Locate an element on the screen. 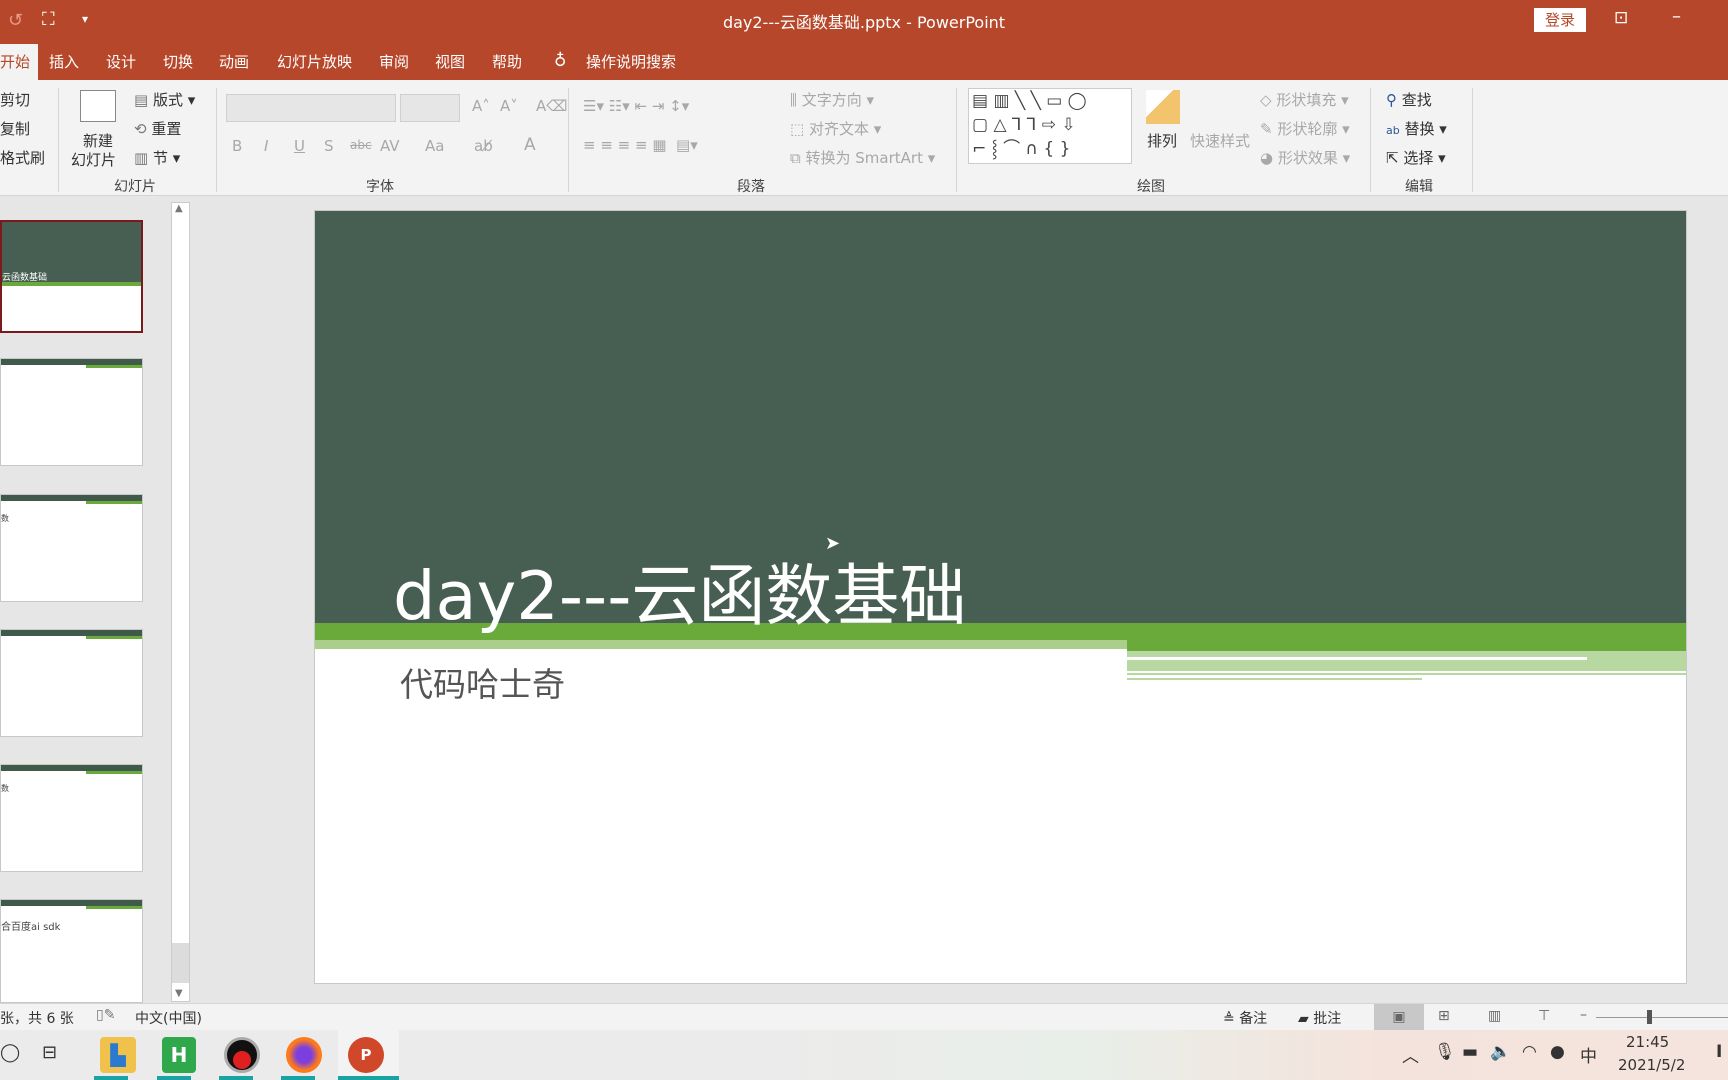 Image resolution: width=1728 pixels, height=1080 pixels. thumbnail-5: 数 is located at coordinates (71, 818).